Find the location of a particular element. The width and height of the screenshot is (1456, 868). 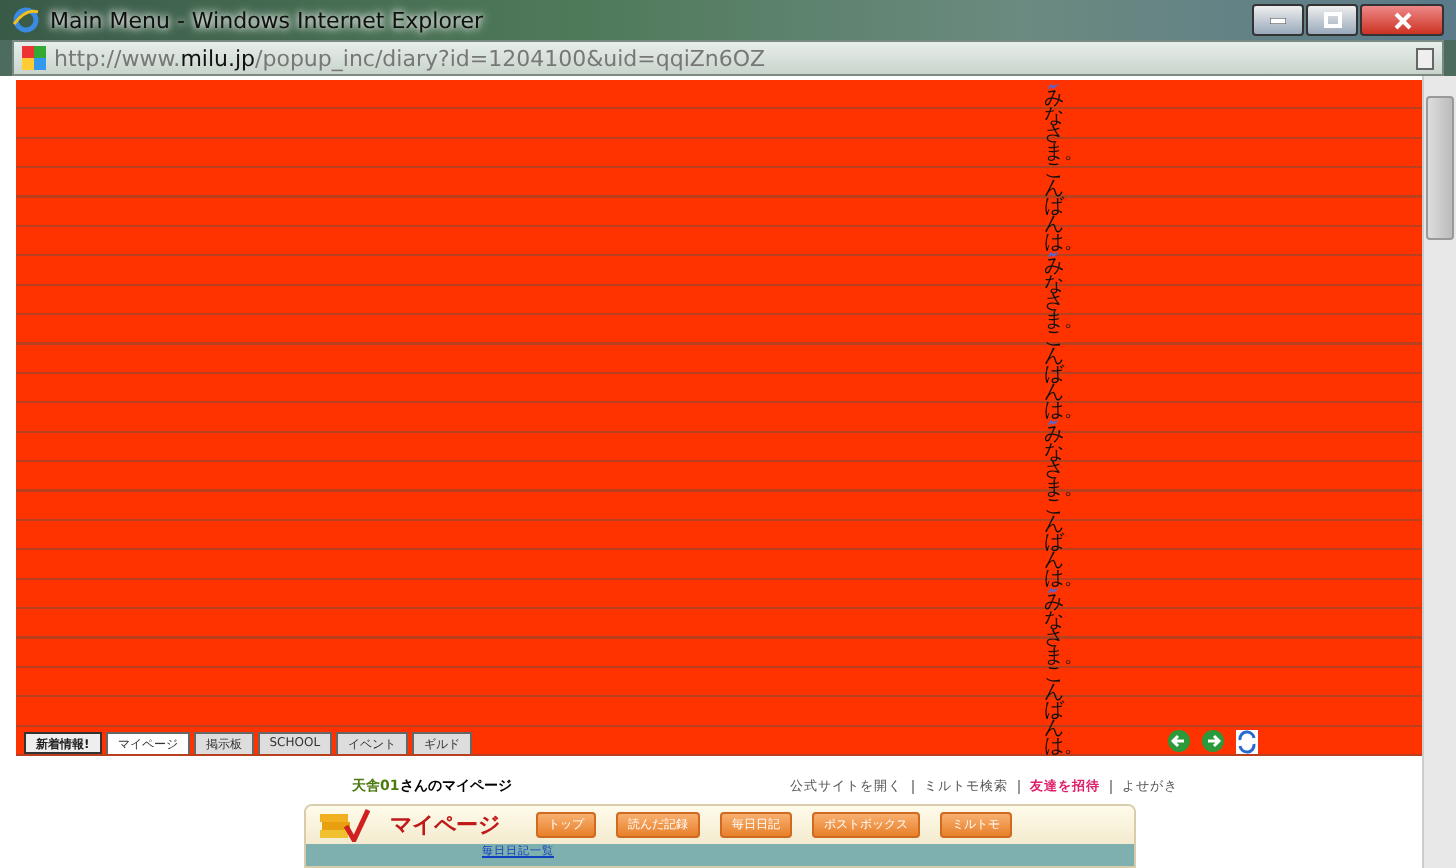

maximize-icon is located at coordinates (1332, 20).